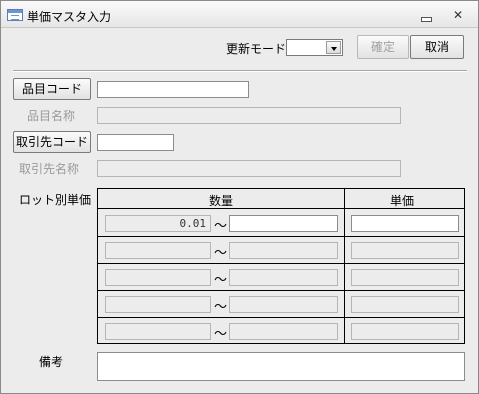 The height and width of the screenshot is (394, 479). Describe the element at coordinates (240, 71) in the screenshot. I see `header-separator` at that location.